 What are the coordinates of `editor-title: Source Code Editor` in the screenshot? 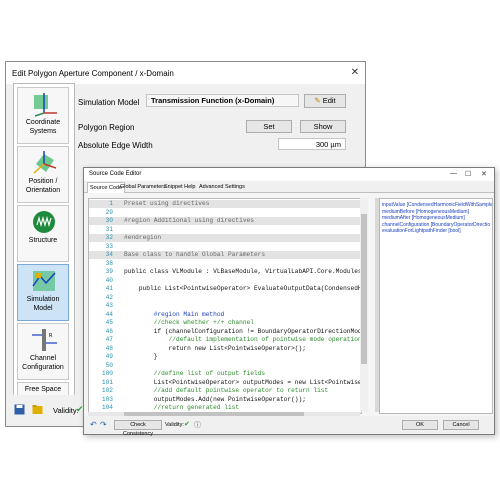 It's located at (115, 174).